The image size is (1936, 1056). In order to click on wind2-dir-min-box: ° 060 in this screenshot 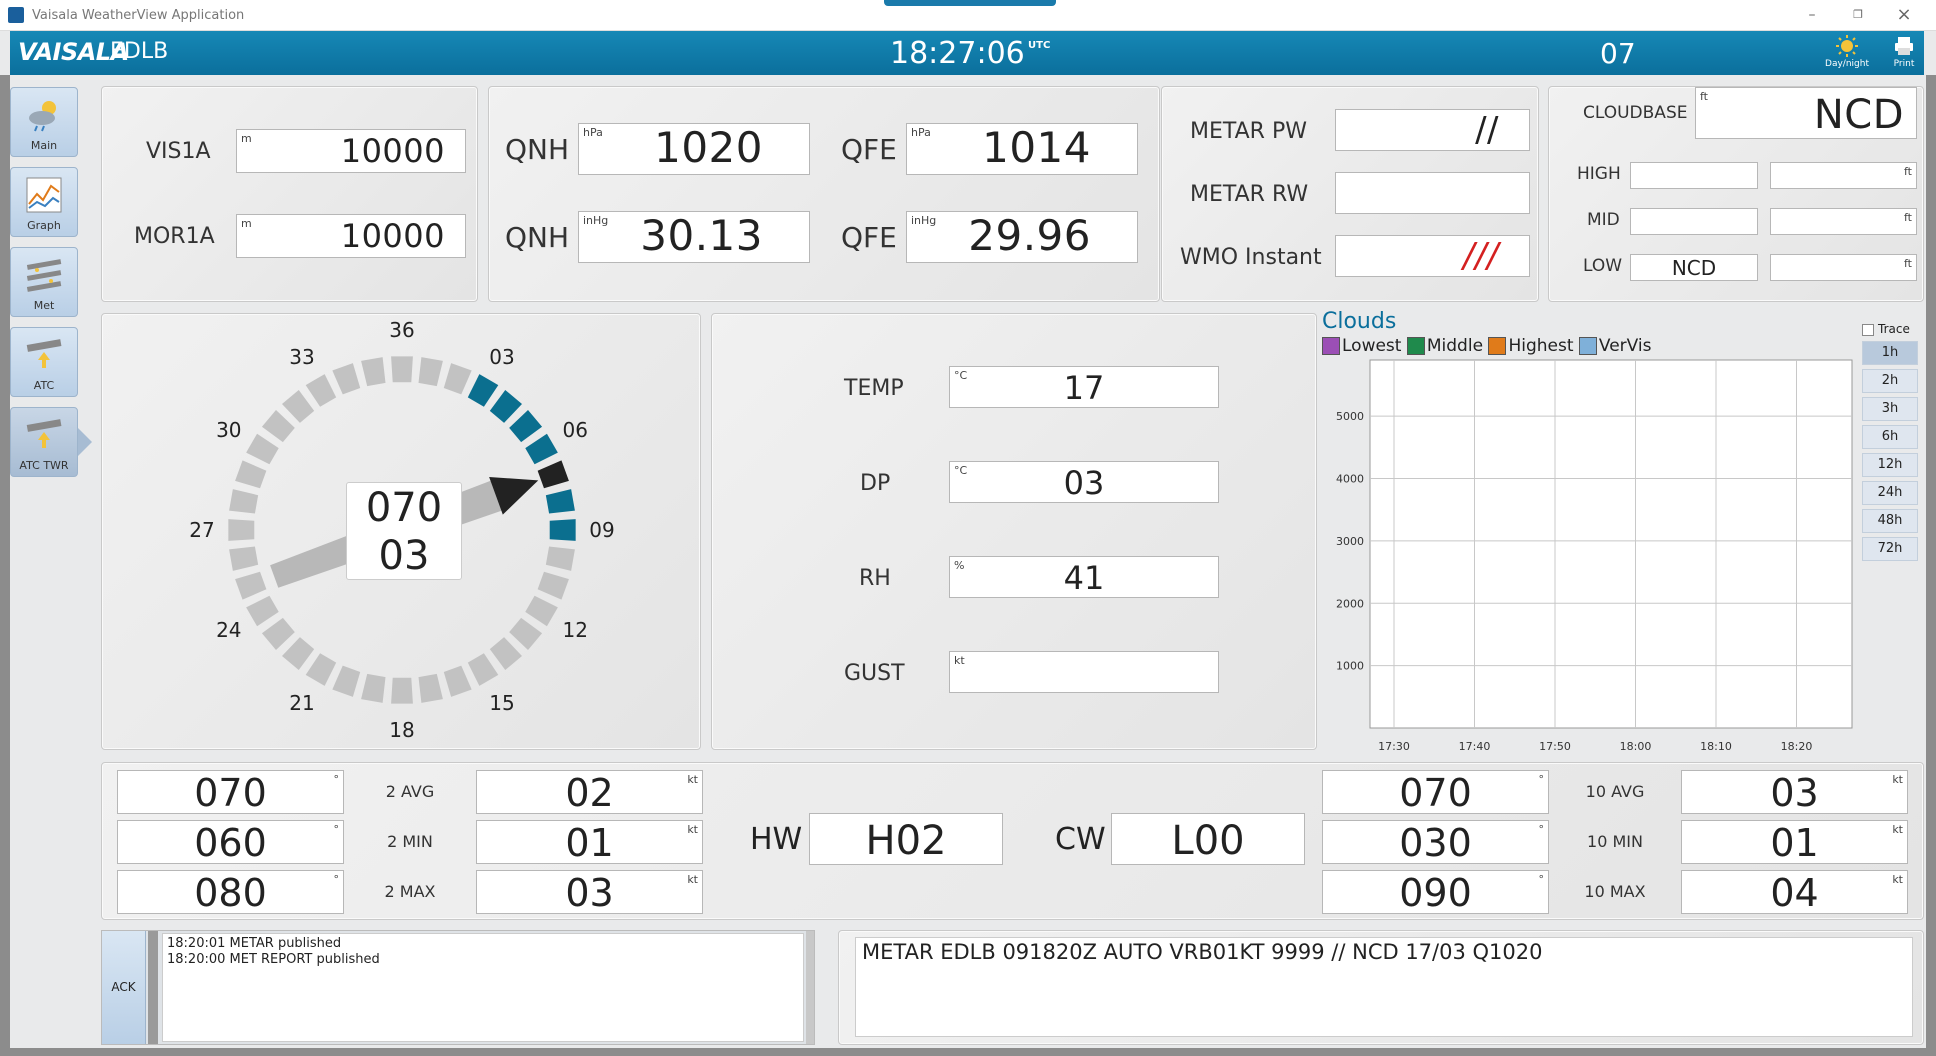, I will do `click(230, 842)`.